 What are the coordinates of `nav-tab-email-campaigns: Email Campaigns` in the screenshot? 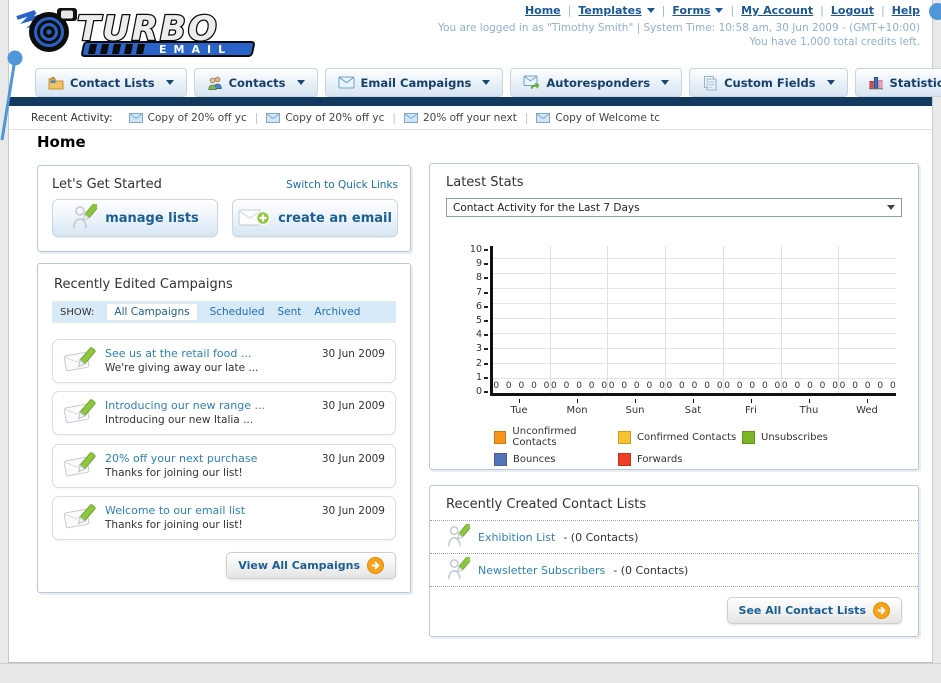 It's located at (414, 82).